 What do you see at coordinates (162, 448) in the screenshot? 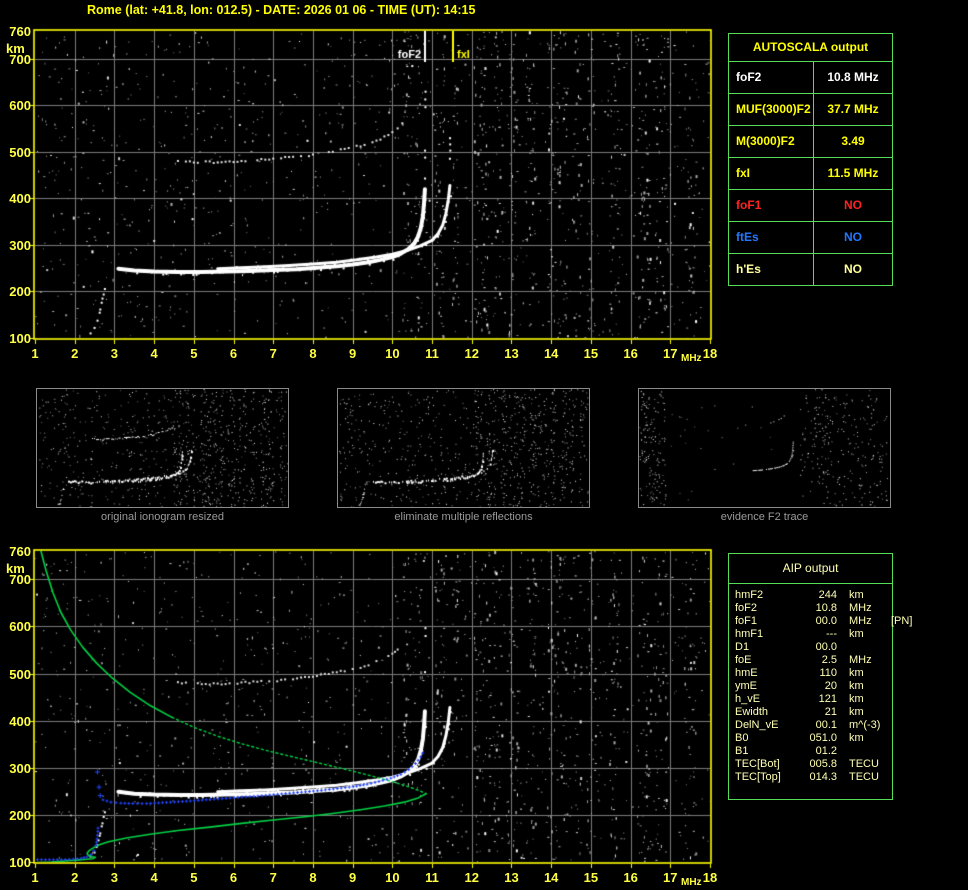
I see `thumbnail-original-ionogram-resized` at bounding box center [162, 448].